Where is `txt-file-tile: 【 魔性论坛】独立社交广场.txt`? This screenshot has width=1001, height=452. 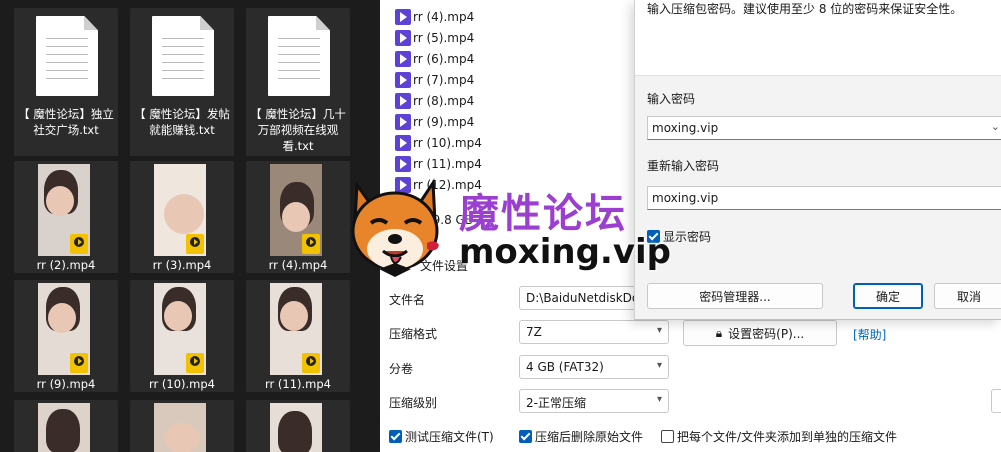
txt-file-tile: 【 魔性论坛】独立社交广场.txt is located at coordinates (66, 82).